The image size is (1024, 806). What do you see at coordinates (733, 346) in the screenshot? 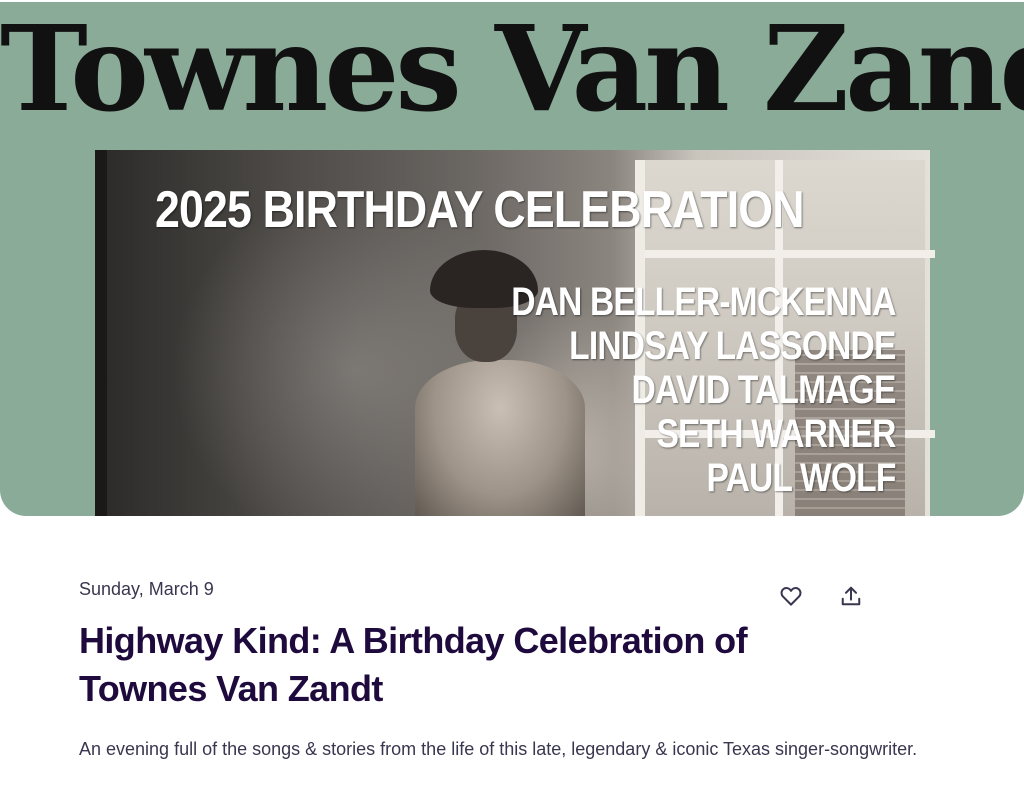
I see `performer-name: LINDSAY LASSONDE` at bounding box center [733, 346].